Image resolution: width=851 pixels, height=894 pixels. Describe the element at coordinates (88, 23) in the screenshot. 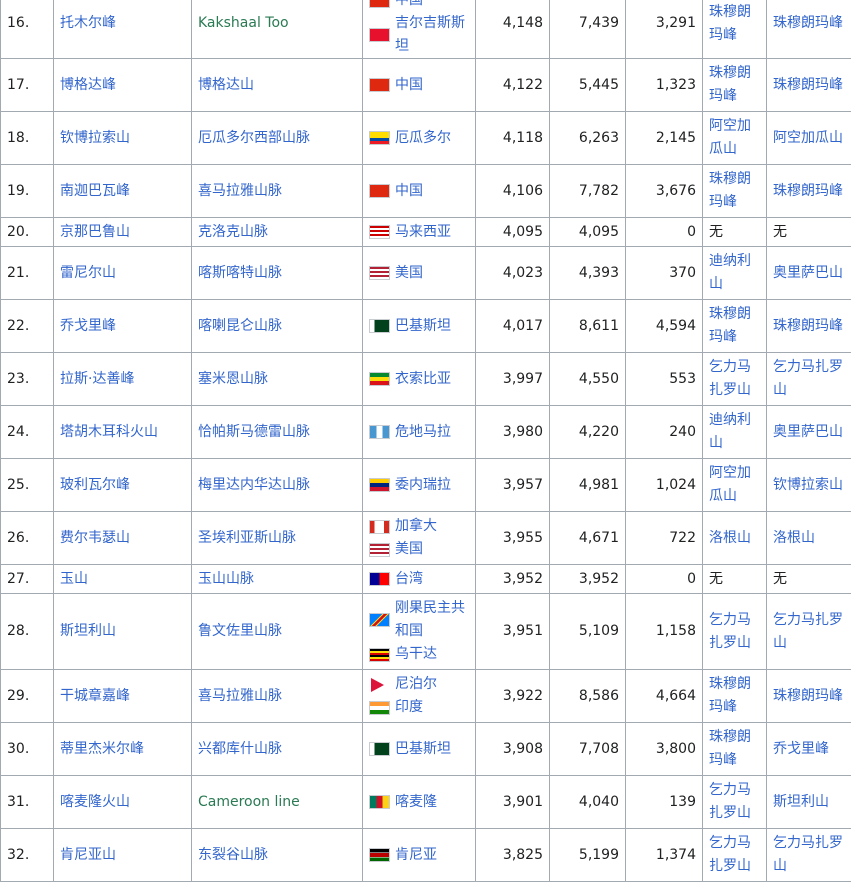

I see `peak-name-link: 托木尔峰` at that location.